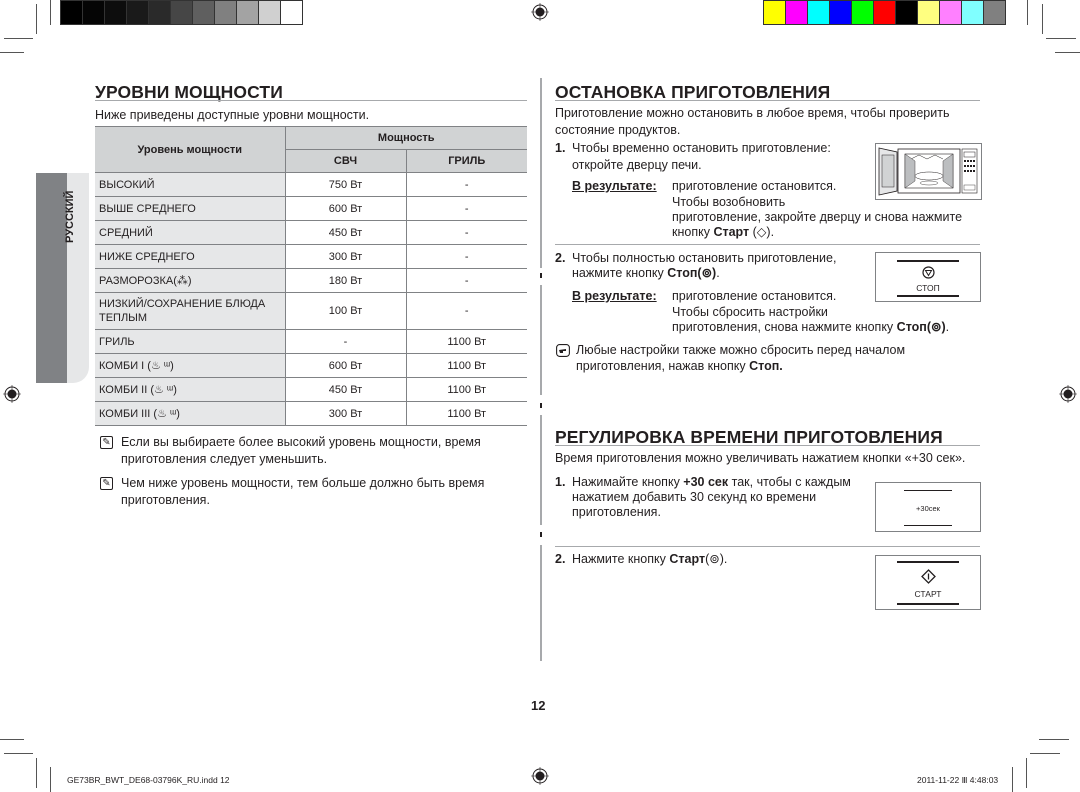 The height and width of the screenshot is (792, 1080). What do you see at coordinates (190, 256) in the screenshot?
I see `level-cell: НИЖЕ СРЕДНЕГО` at bounding box center [190, 256].